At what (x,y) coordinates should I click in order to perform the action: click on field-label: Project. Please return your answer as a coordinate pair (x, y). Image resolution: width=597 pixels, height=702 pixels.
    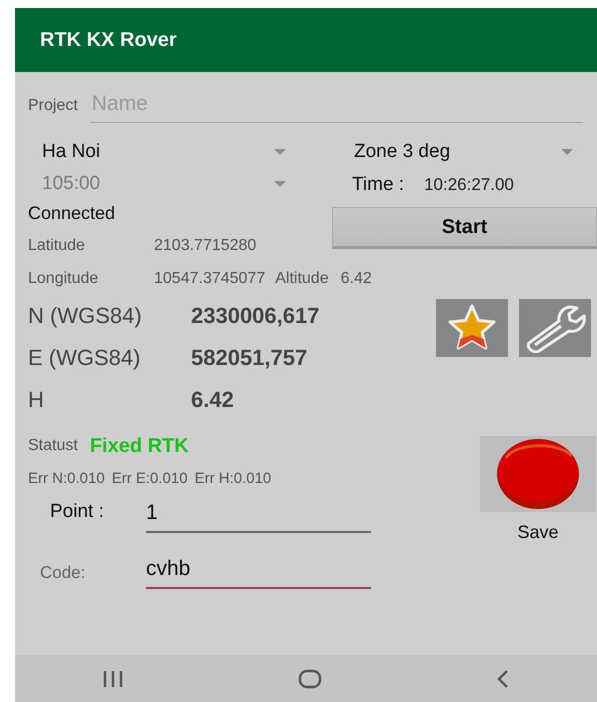
    Looking at the image, I should click on (53, 106).